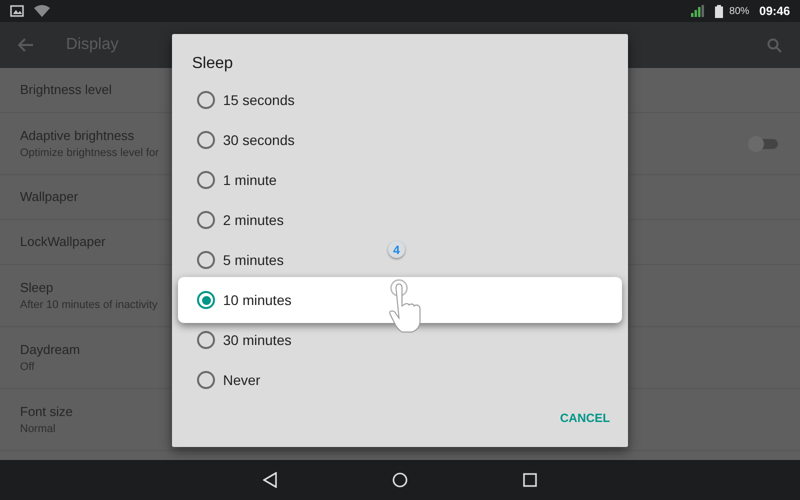 The height and width of the screenshot is (500, 800). I want to click on clock: 09:46, so click(774, 11).